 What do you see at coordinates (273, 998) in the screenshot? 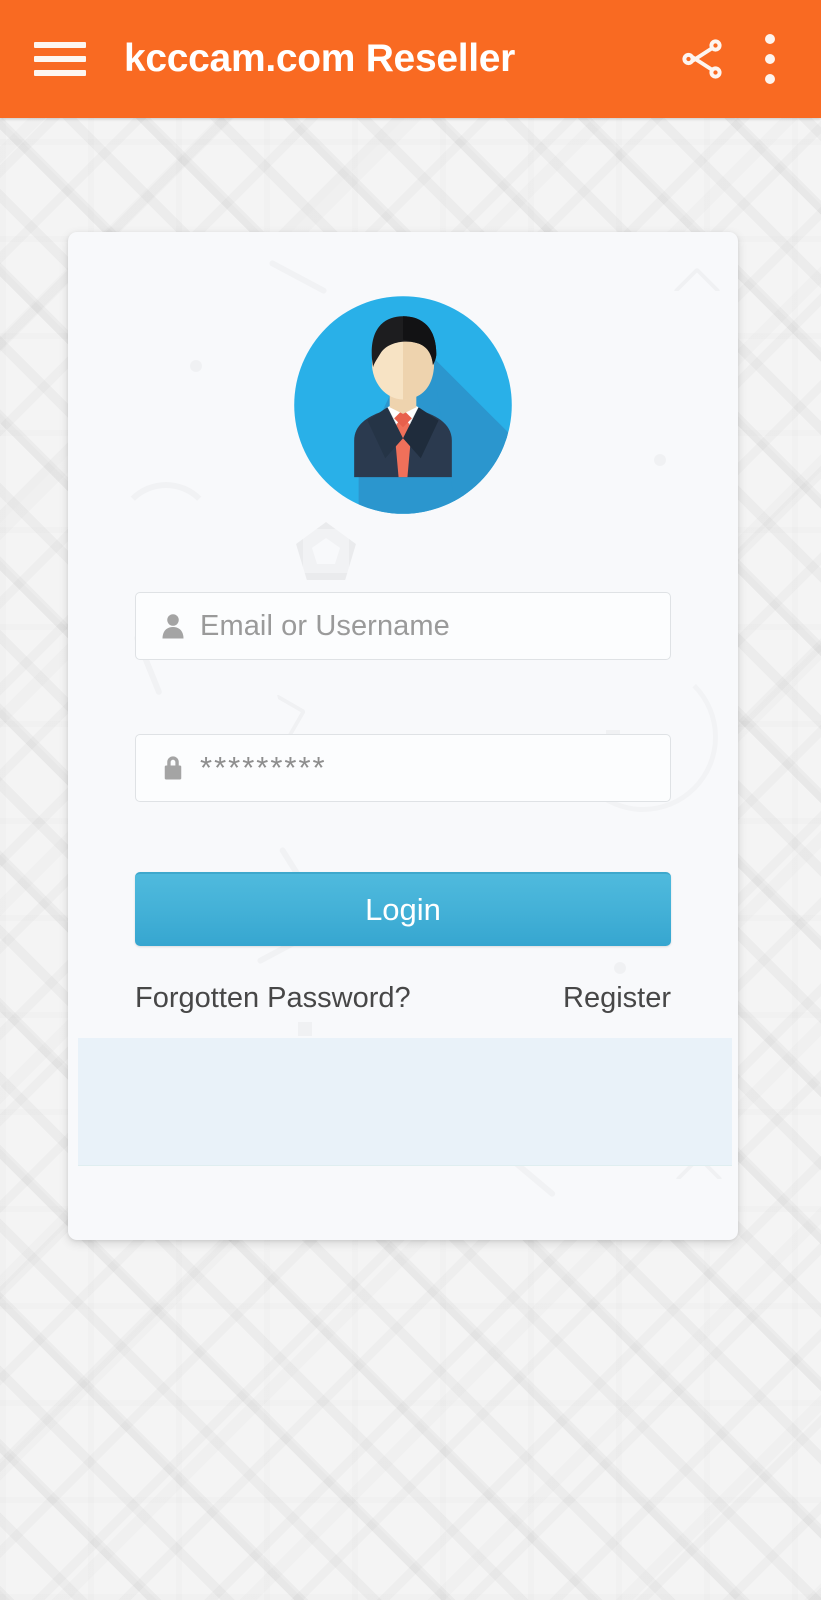
I see `forgotten-password-link: Forgotten Password?` at bounding box center [273, 998].